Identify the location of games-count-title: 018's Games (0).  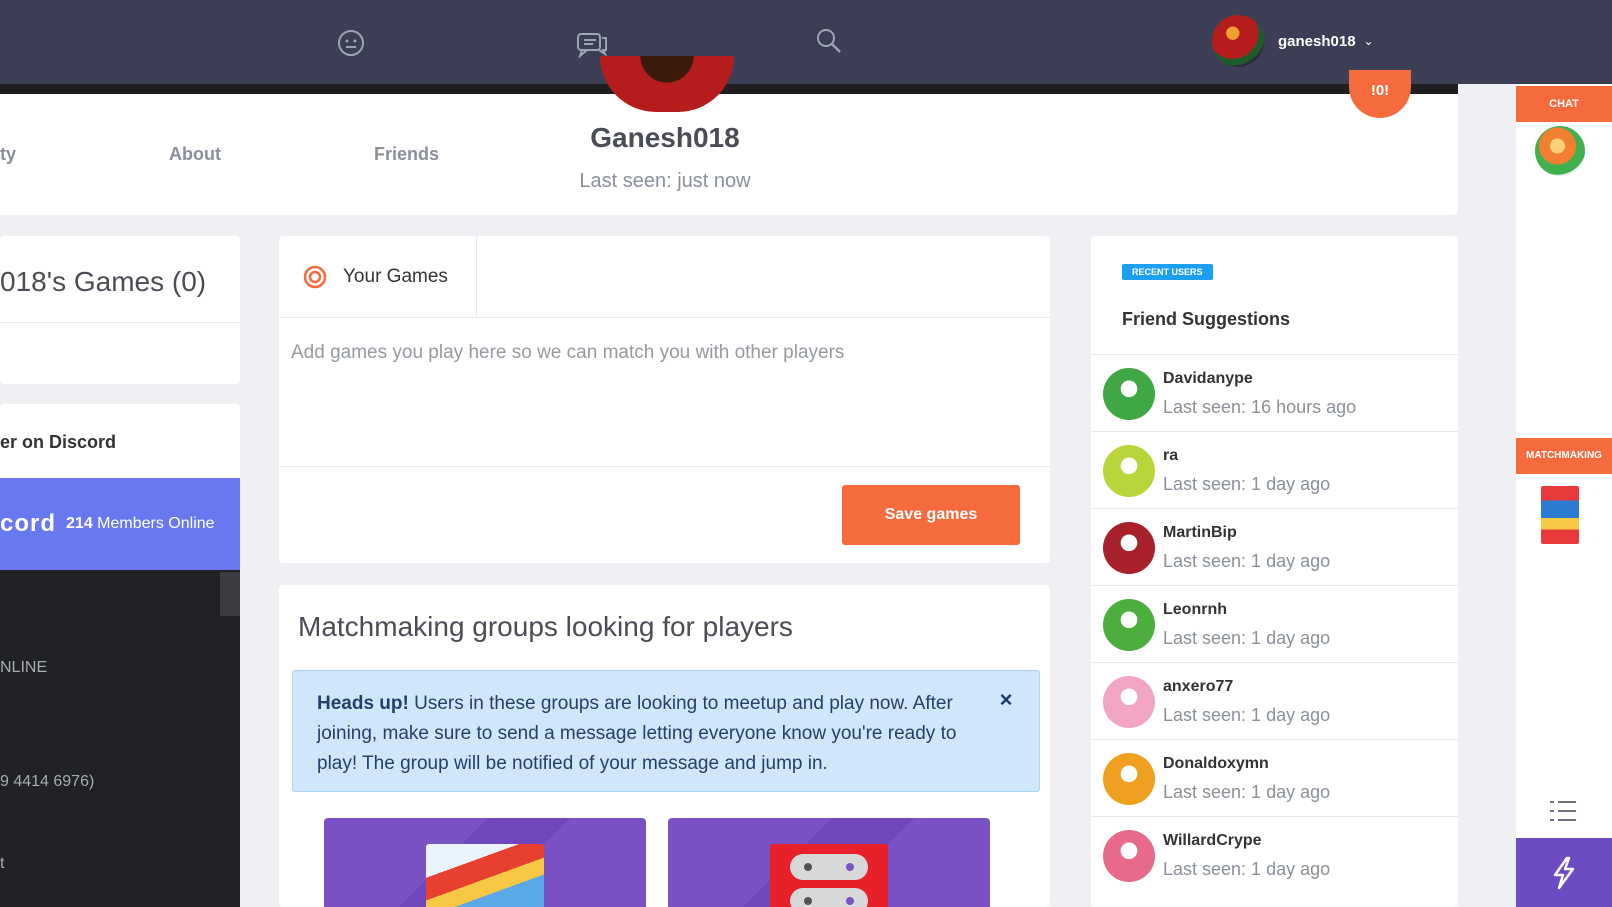
(103, 281).